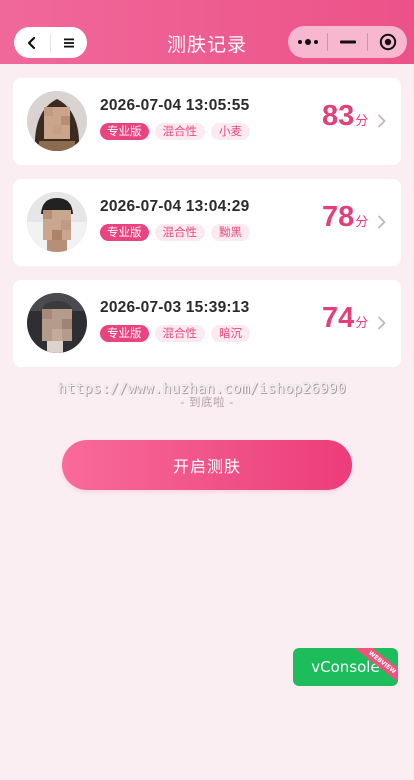 The width and height of the screenshot is (414, 780). I want to click on record-card: 2026-07-04 13:04:29 专业版 混合性 黝黑 78 分, so click(207, 222).